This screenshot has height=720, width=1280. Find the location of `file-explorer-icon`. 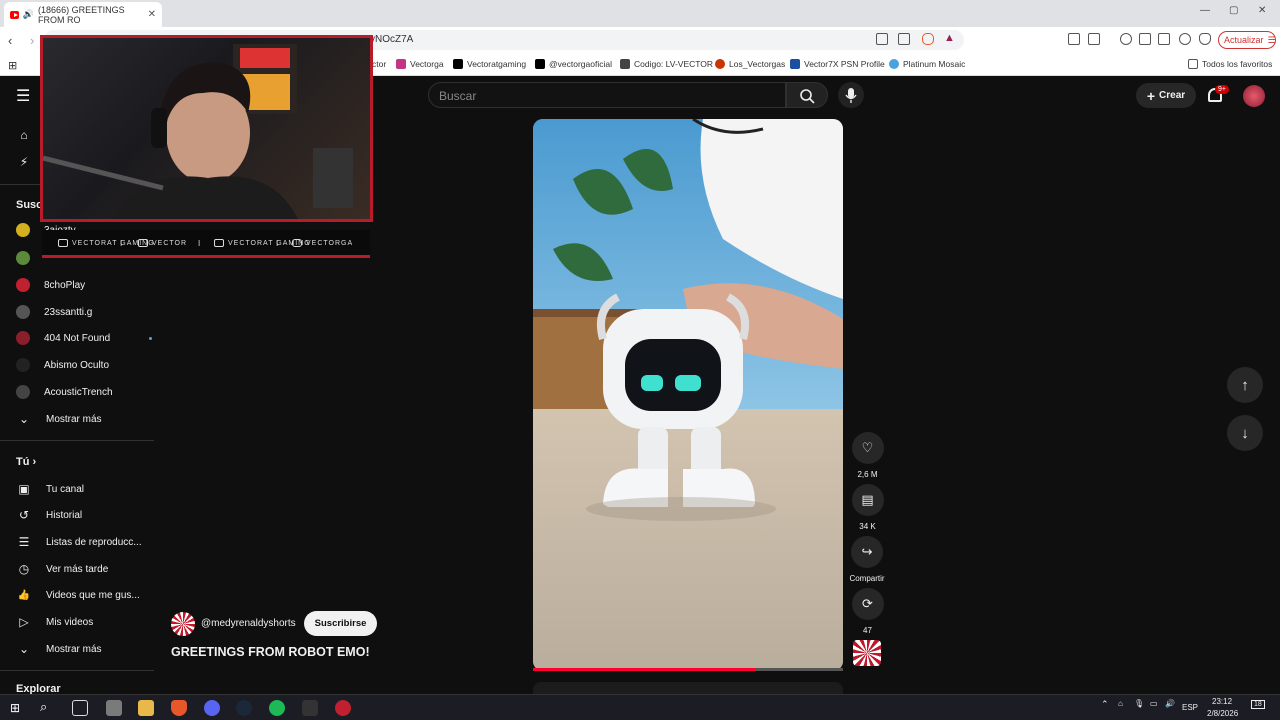

file-explorer-icon is located at coordinates (146, 708).